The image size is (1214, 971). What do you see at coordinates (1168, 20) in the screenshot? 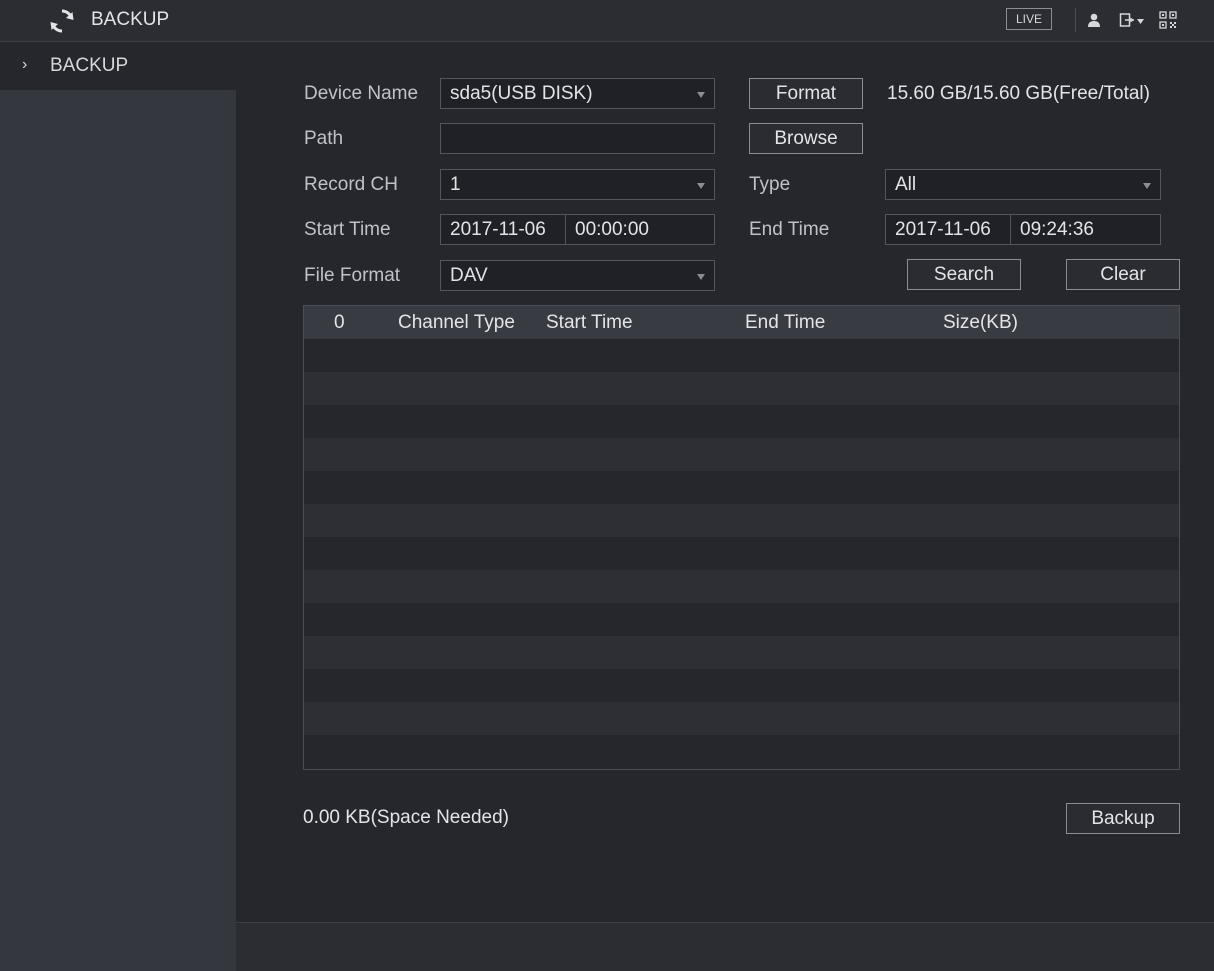
I see `qr-code-icon` at bounding box center [1168, 20].